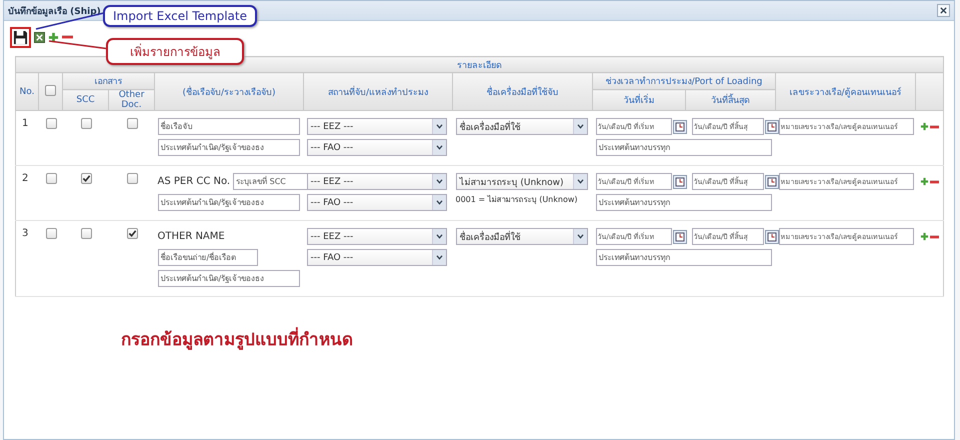 The height and width of the screenshot is (440, 960). Describe the element at coordinates (731, 100) in the screenshot. I see `column-header: วันที่สิ้นสุด` at that location.